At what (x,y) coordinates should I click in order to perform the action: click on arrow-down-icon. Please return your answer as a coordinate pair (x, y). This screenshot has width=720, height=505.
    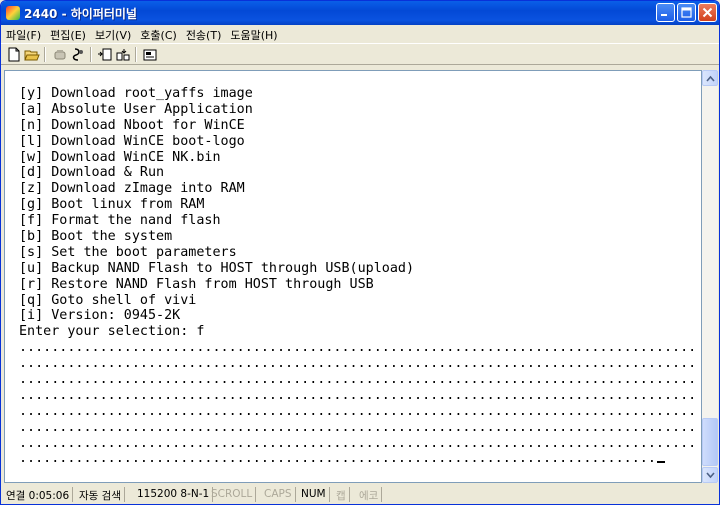
    Looking at the image, I should click on (710, 475).